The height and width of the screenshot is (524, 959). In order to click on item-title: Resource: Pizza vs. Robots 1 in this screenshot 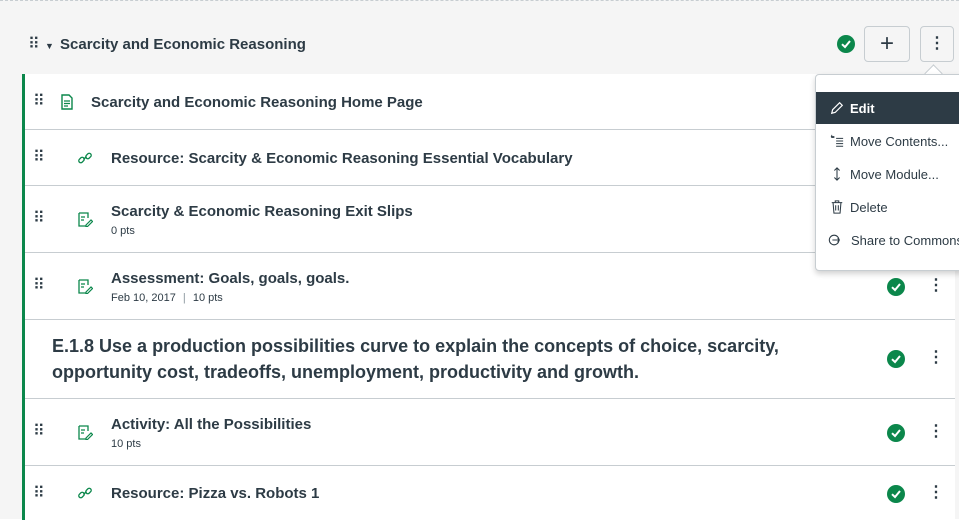, I will do `click(215, 493)`.